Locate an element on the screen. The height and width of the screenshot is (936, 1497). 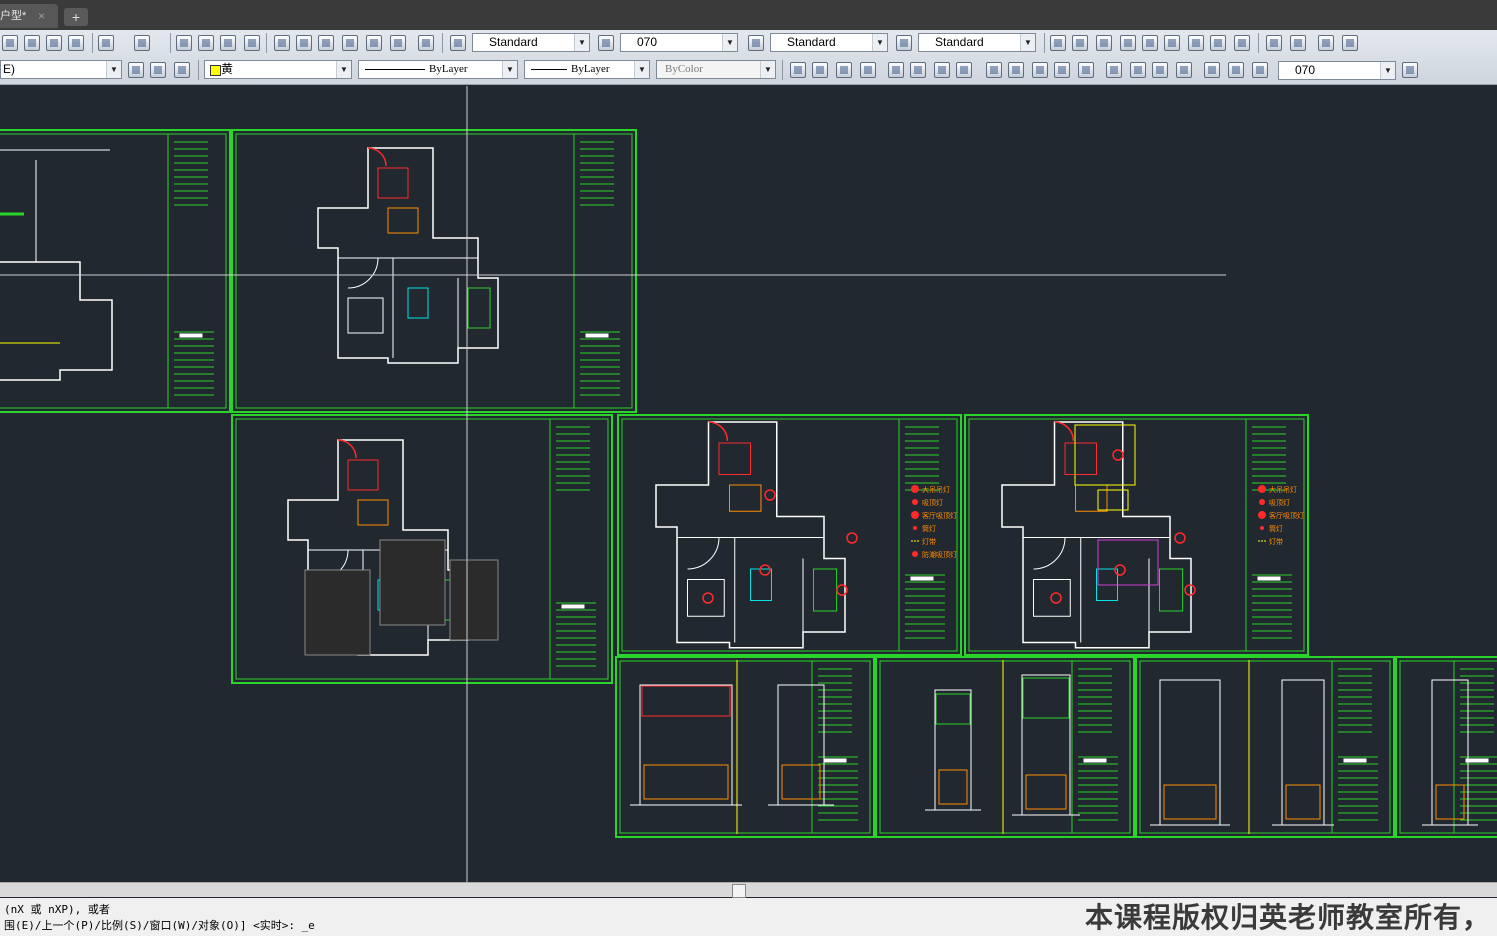
watermark-text: 本课程版权归英老师教室所有， is located at coordinates (1287, 917).